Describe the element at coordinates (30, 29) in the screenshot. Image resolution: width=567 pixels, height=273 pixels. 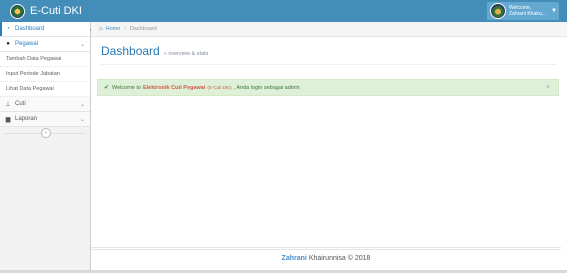
I see `sidebar-item-label: Dashboard` at that location.